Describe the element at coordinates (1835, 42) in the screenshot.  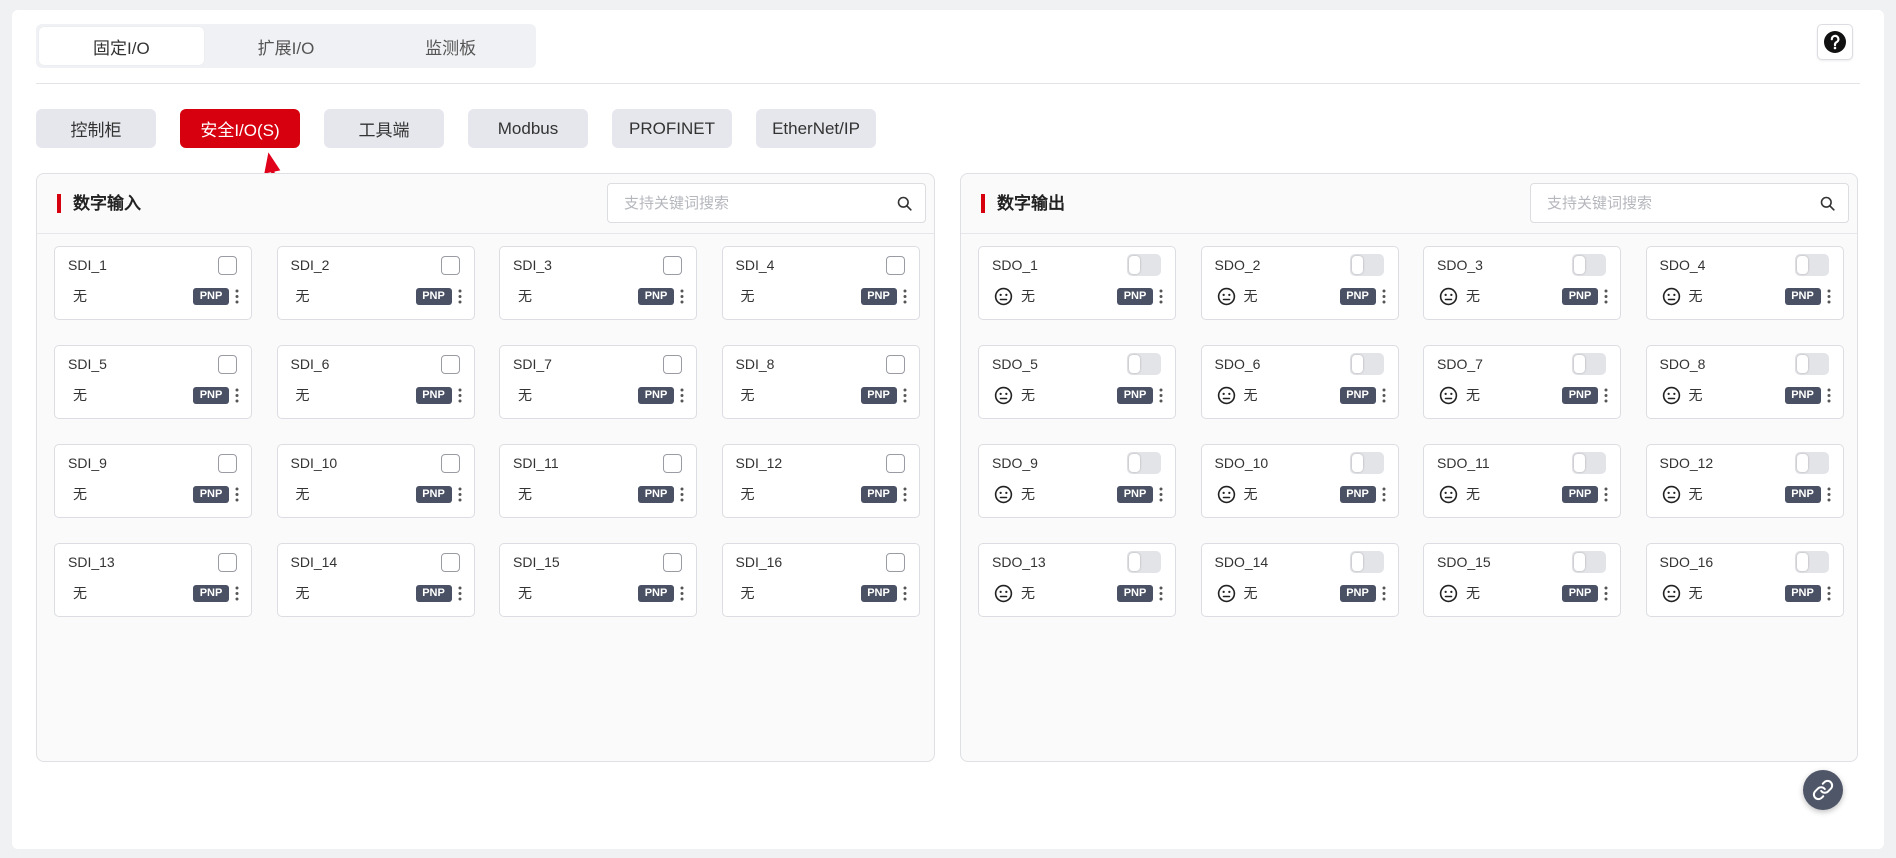
I see `help-button` at that location.